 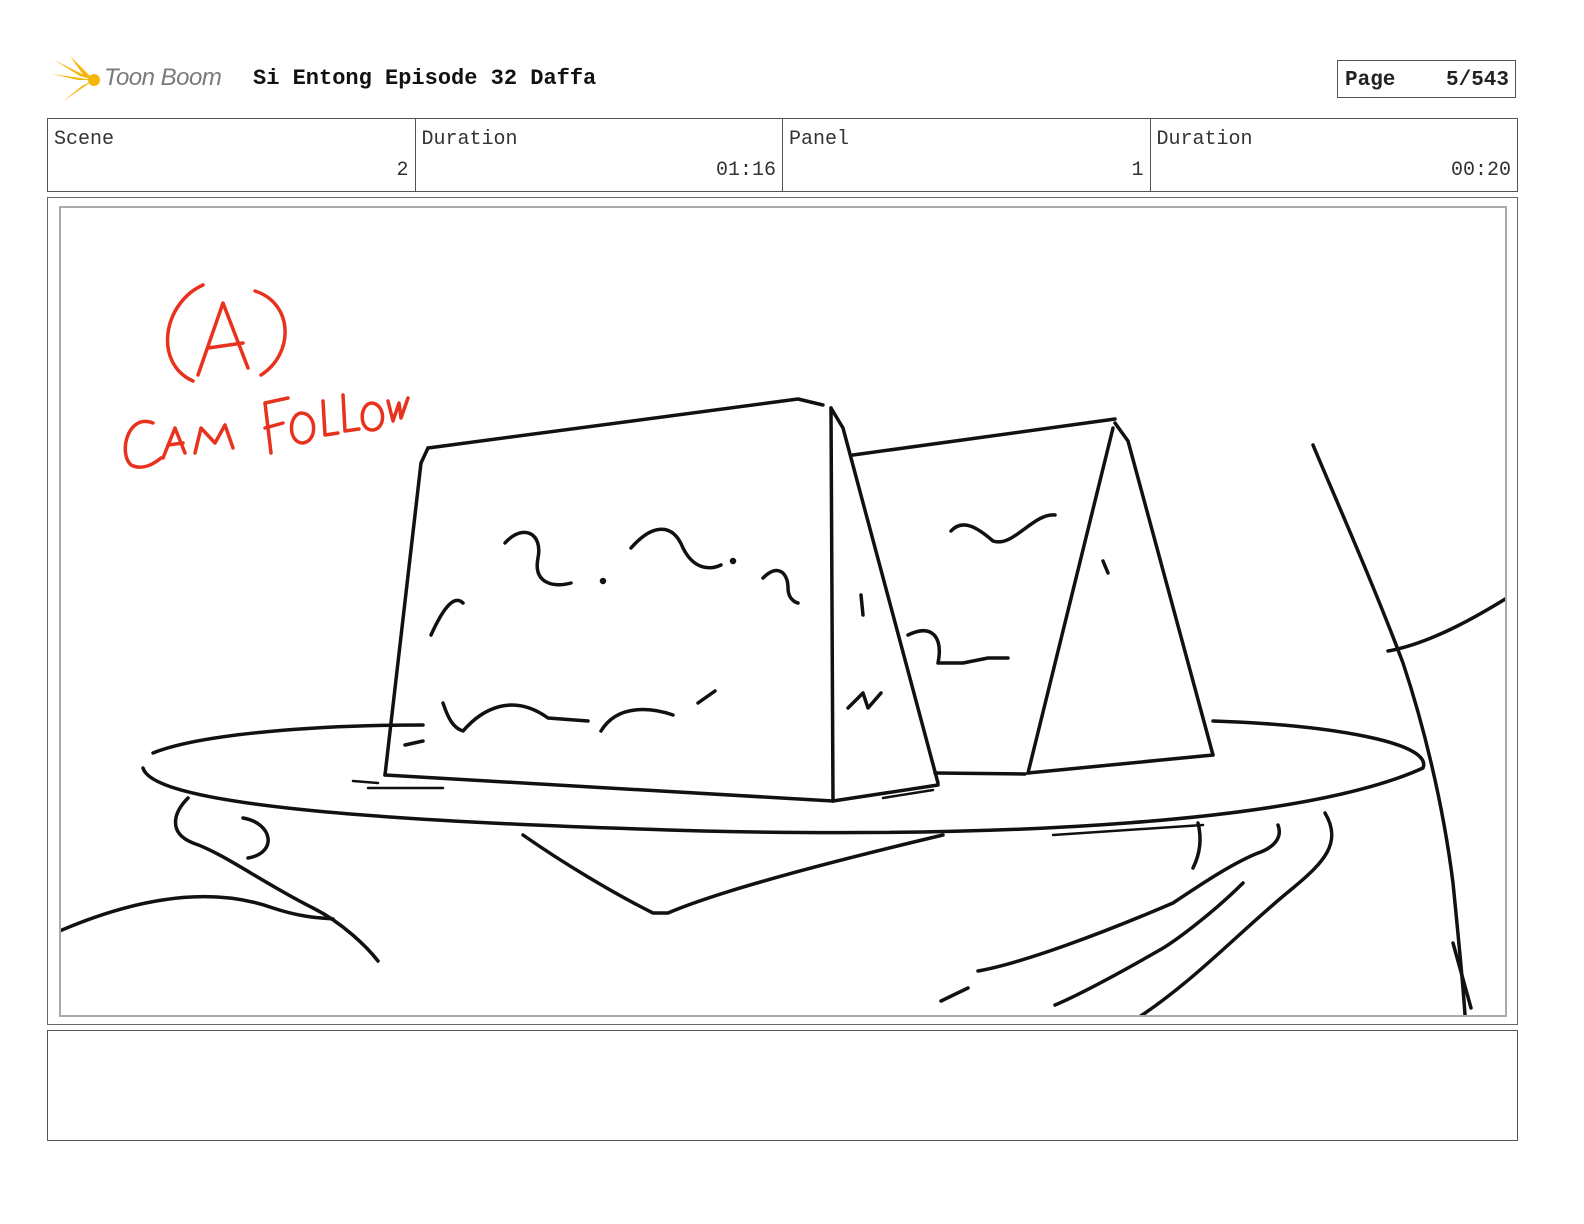 I want to click on toon-boom-logo: Toon Boom, so click(x=145, y=80).